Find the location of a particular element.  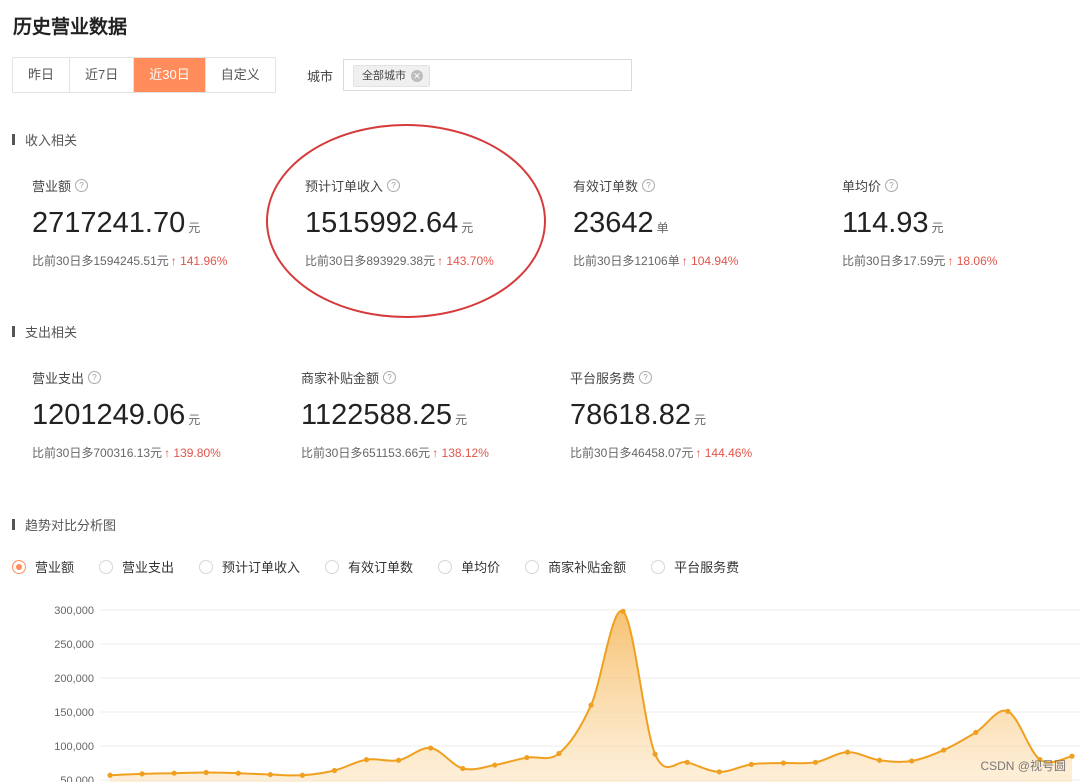

metric-valid-orders: 有效订单数? 23642 单 比前30日多12106单 ↑ 104.94% is located at coordinates (655, 222).